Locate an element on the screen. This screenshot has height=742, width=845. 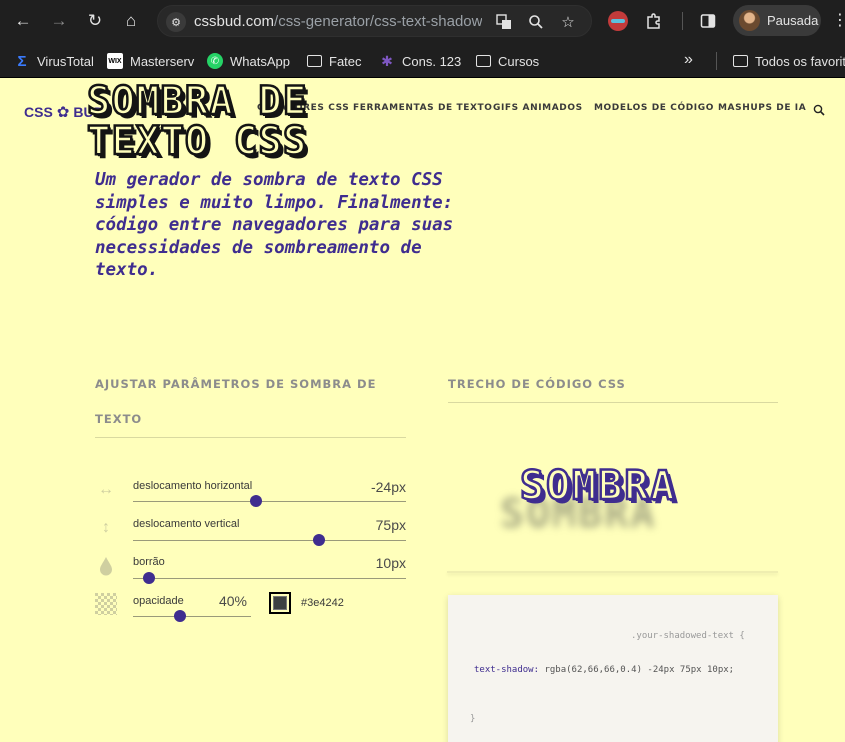
horizontal-value: -24px is located at coordinates (388, 487).